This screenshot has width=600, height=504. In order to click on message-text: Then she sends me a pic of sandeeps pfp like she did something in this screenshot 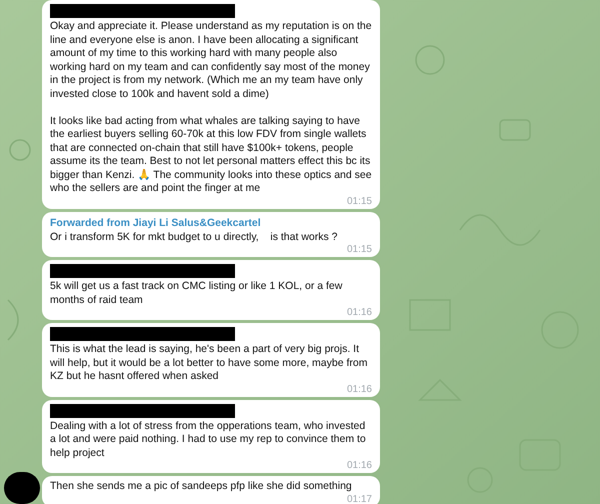, I will do `click(201, 487)`.